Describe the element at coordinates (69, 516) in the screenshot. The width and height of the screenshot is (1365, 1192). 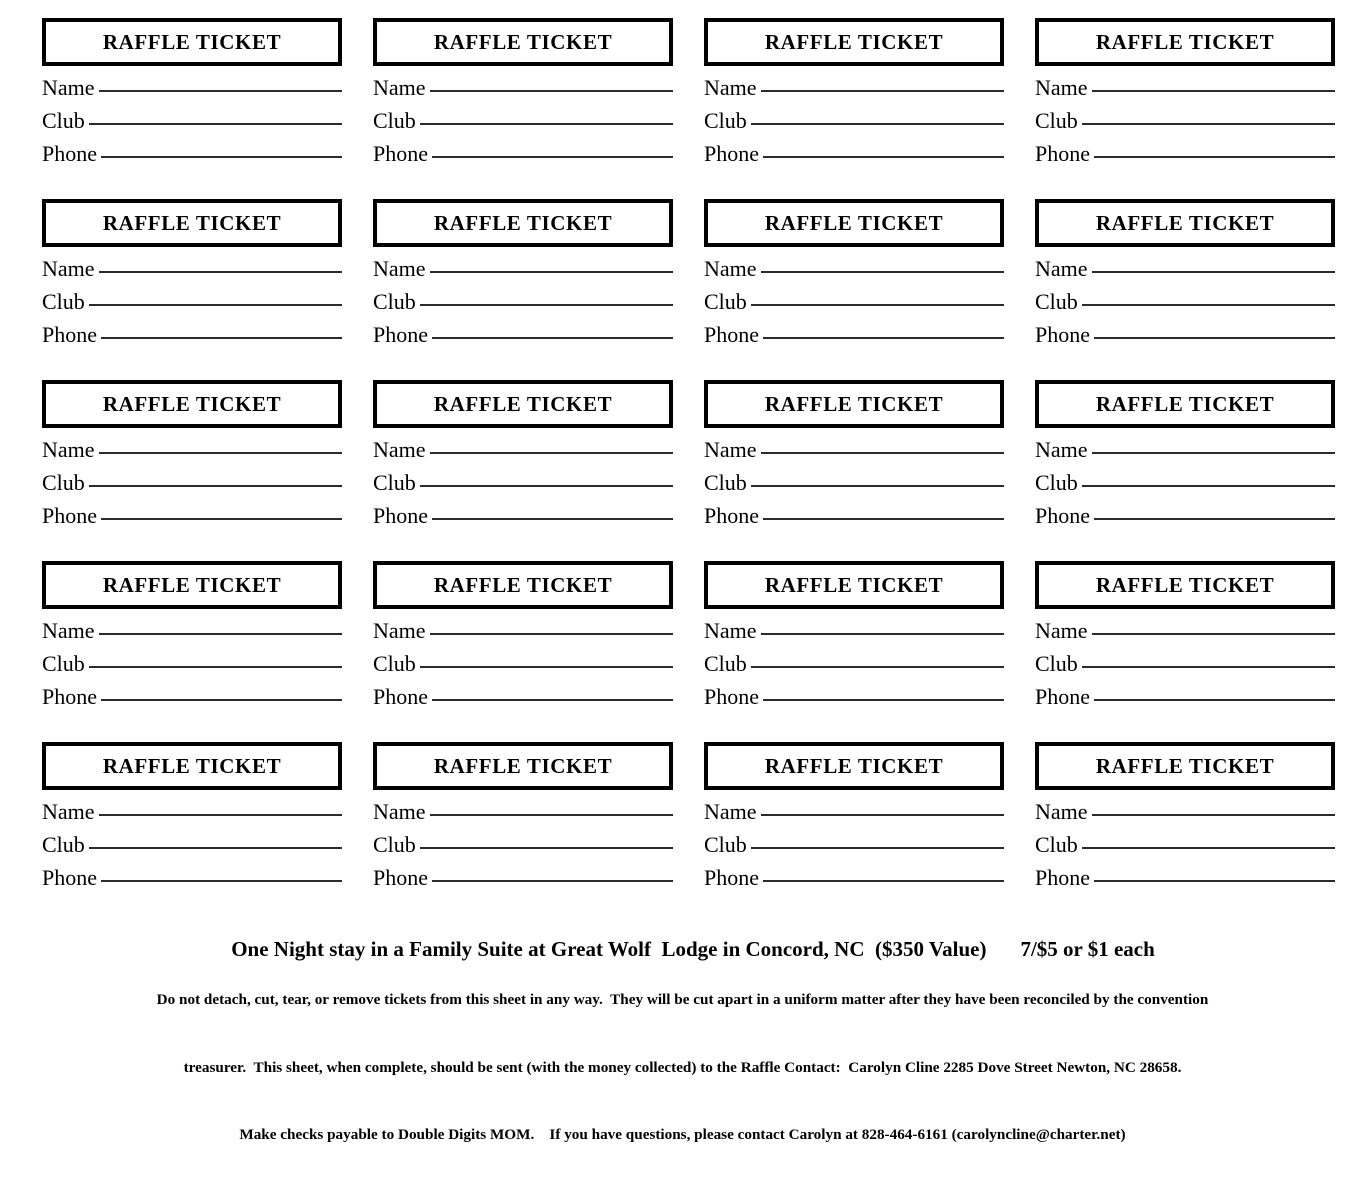
I see `field-label-phone: Phone` at that location.